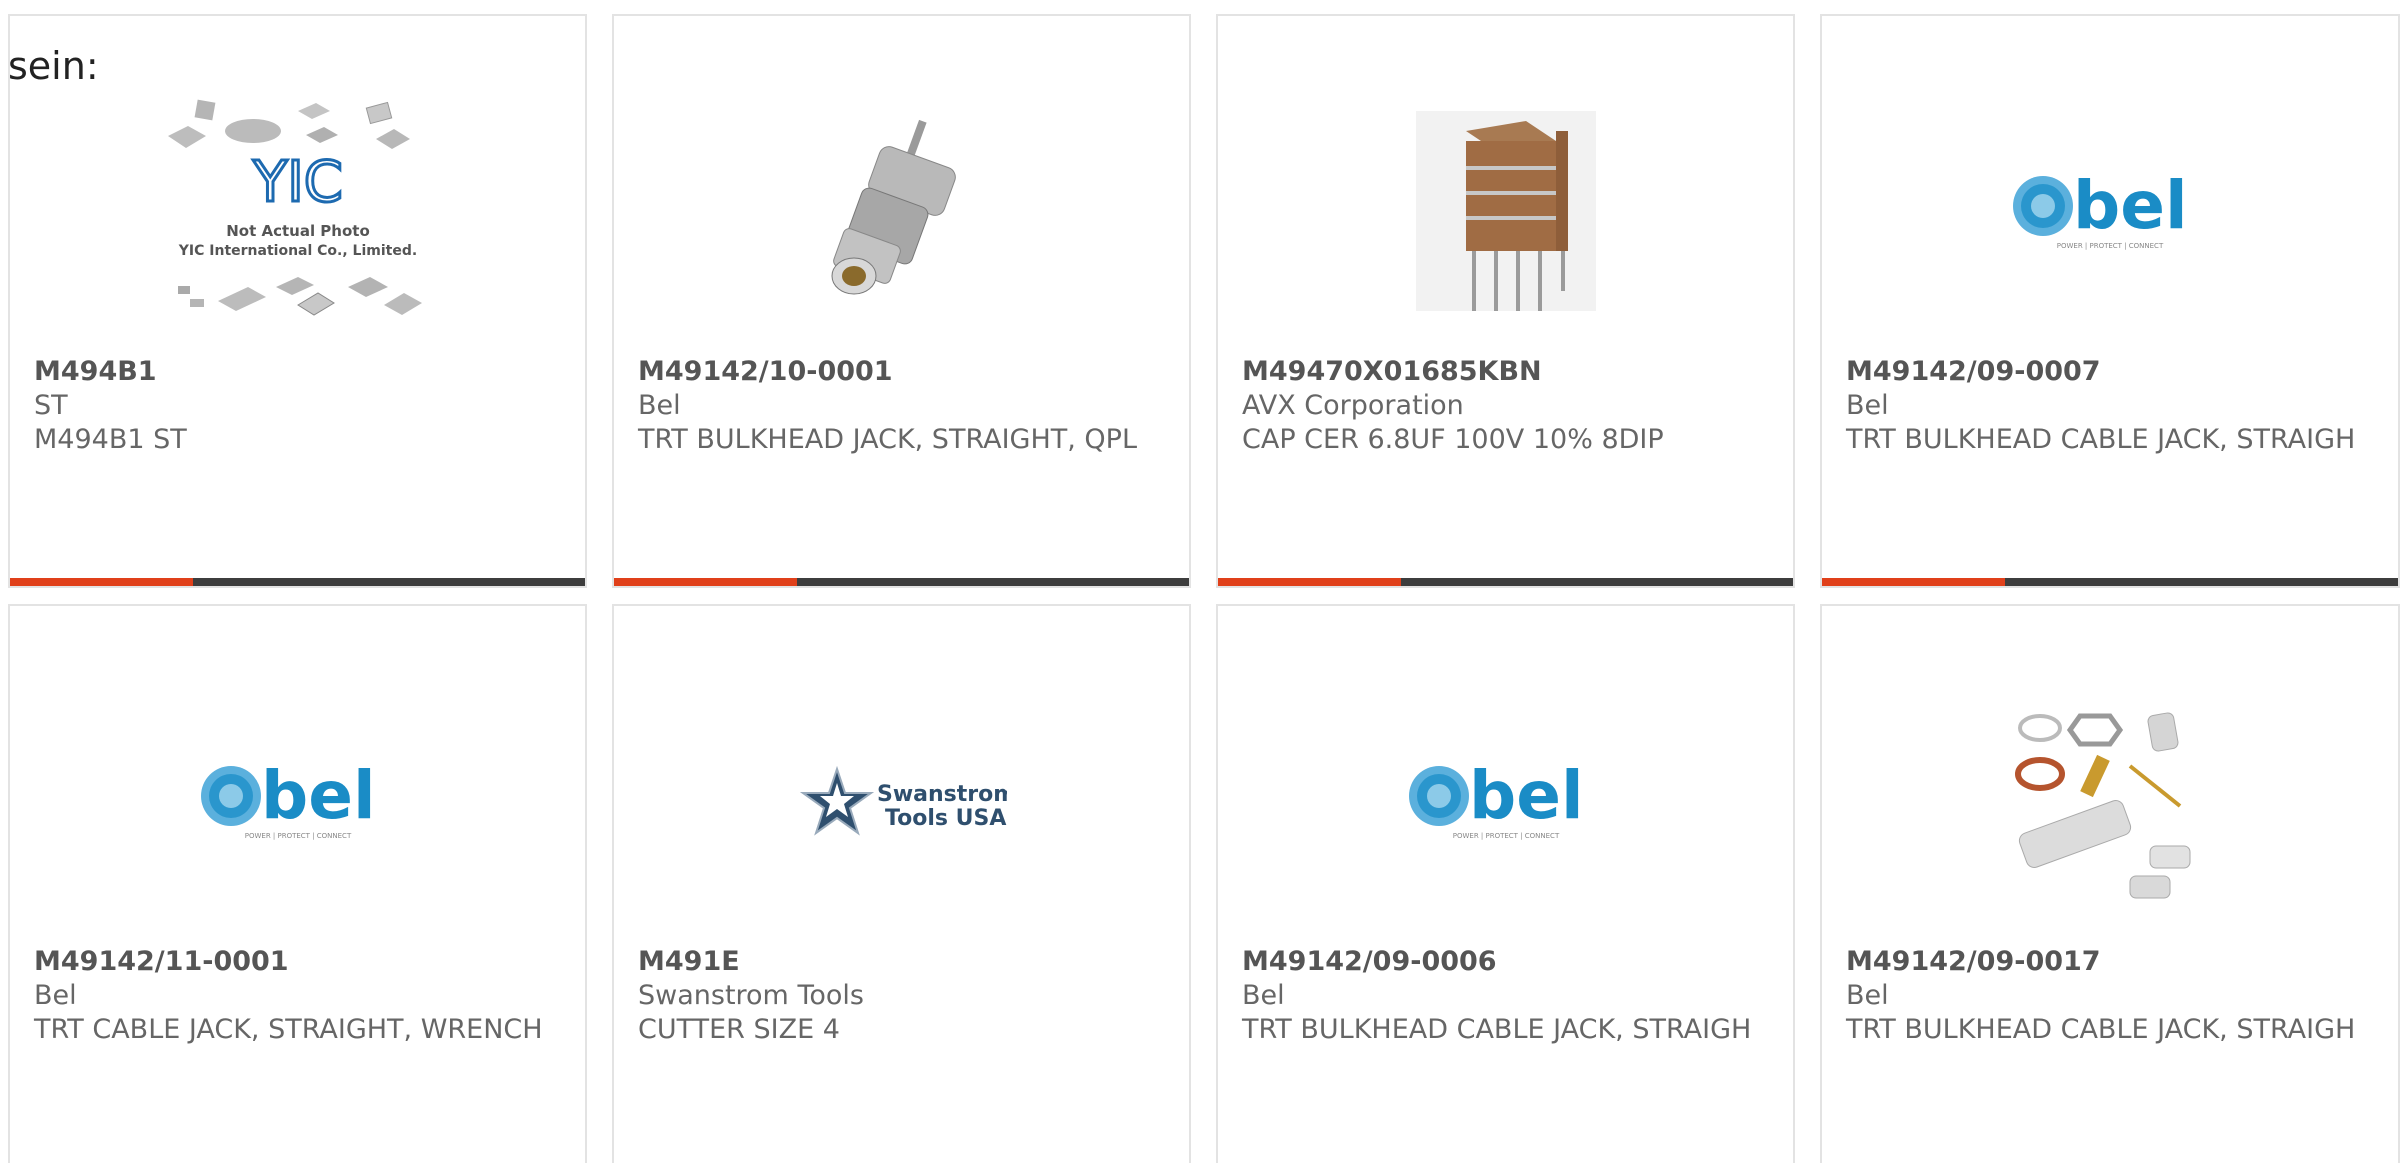  Describe the element at coordinates (1502, 962) in the screenshot. I see `part-number: M49142/09-0006` at that location.